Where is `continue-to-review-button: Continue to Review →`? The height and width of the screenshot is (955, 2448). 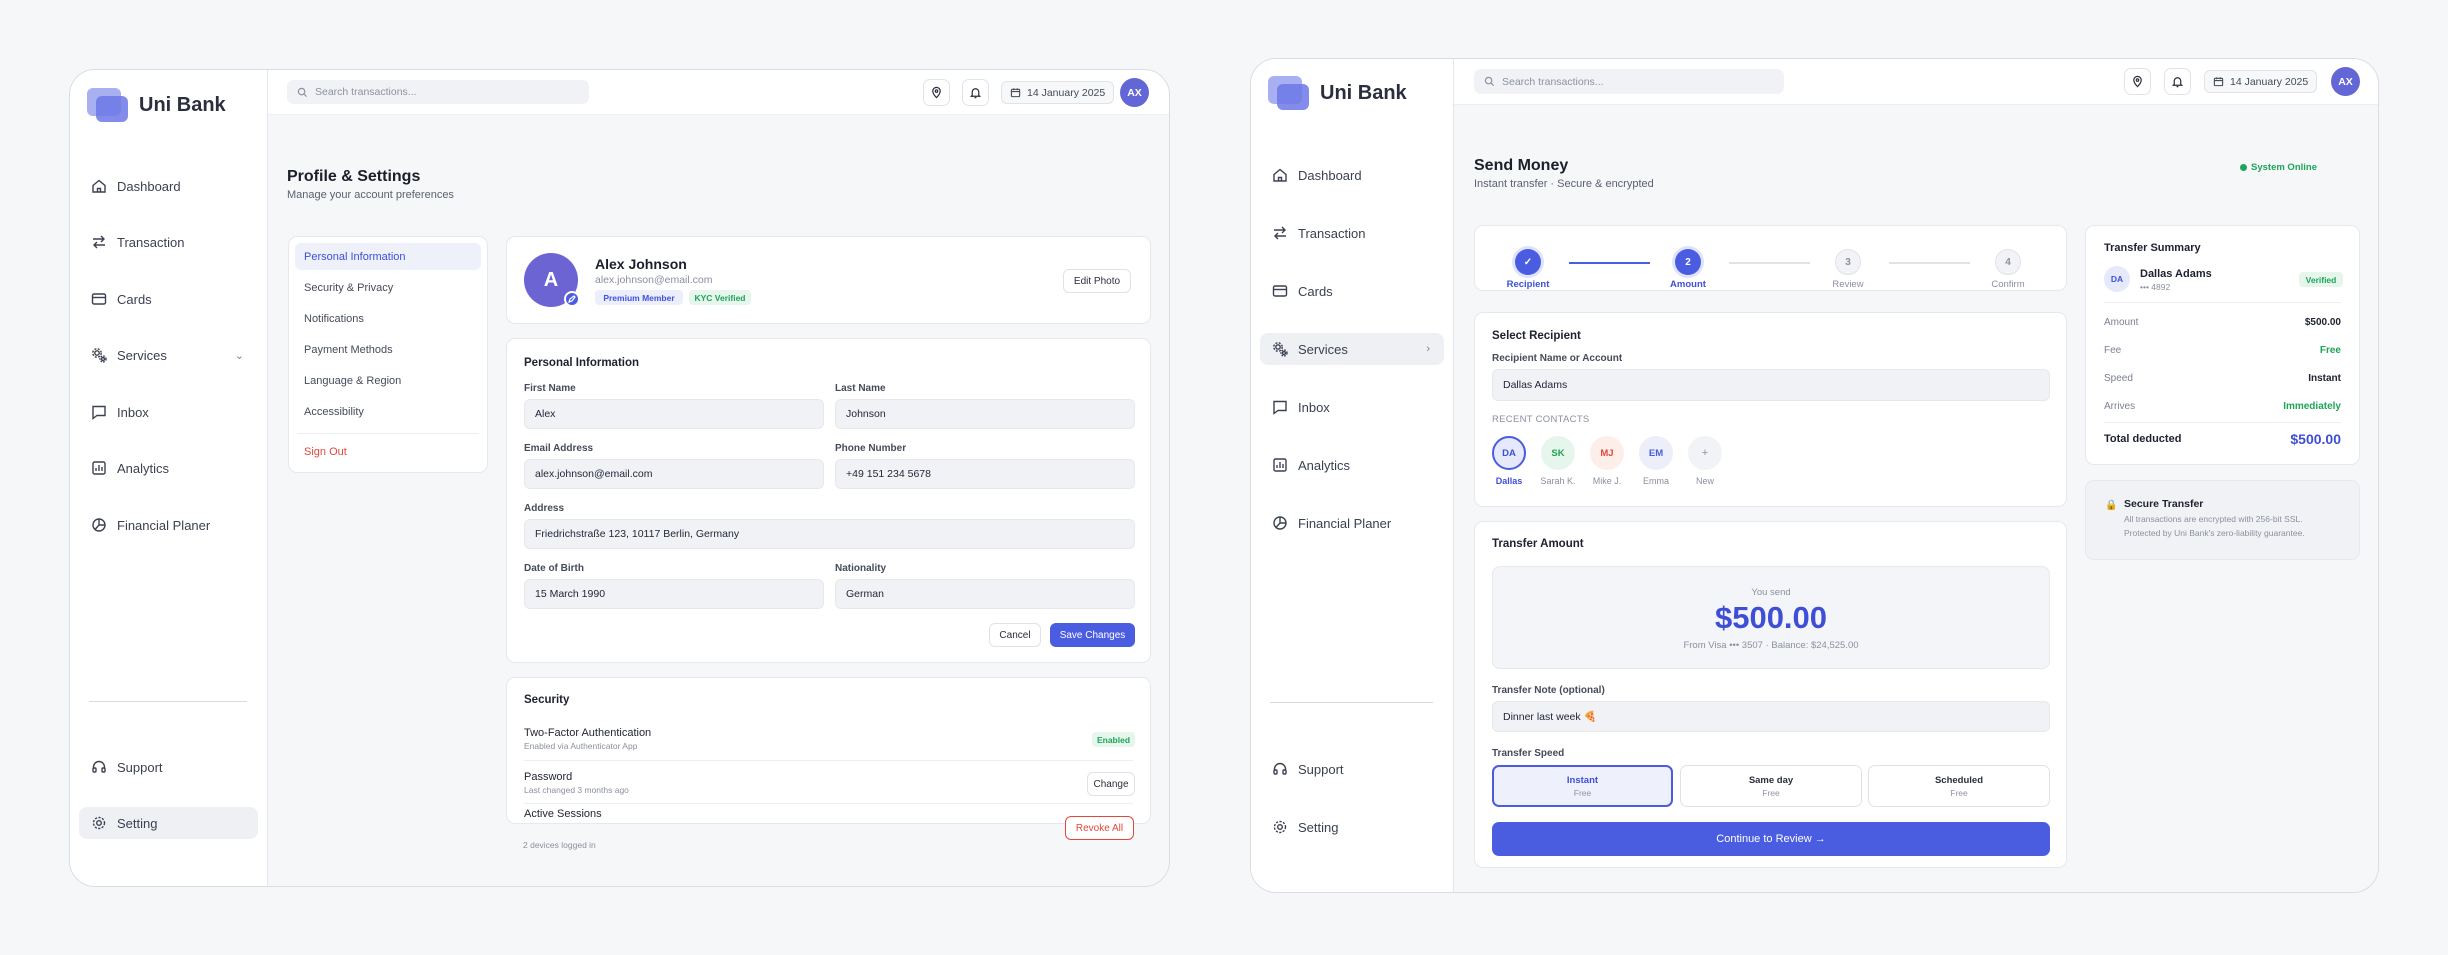
continue-to-review-button: Continue to Review → is located at coordinates (1771, 839).